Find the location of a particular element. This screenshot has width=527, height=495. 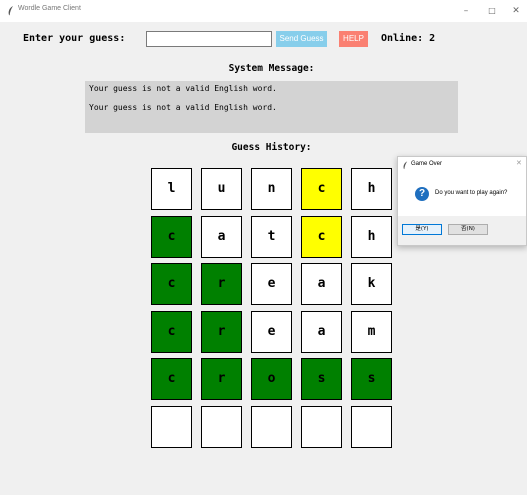

tile: n is located at coordinates (271, 189).